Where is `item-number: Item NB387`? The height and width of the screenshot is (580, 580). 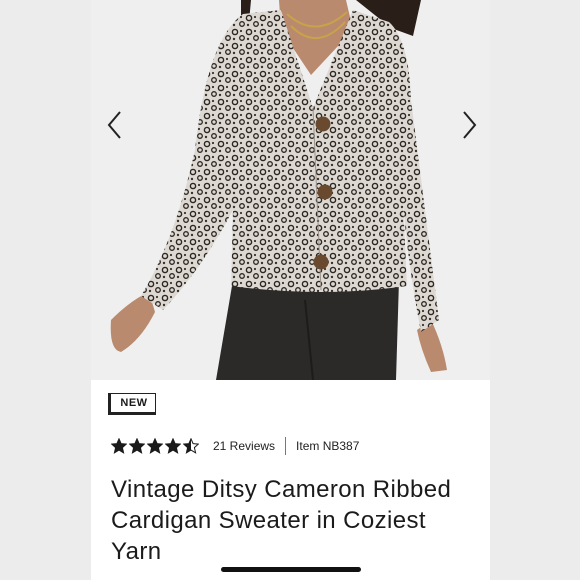
item-number: Item NB387 is located at coordinates (328, 446).